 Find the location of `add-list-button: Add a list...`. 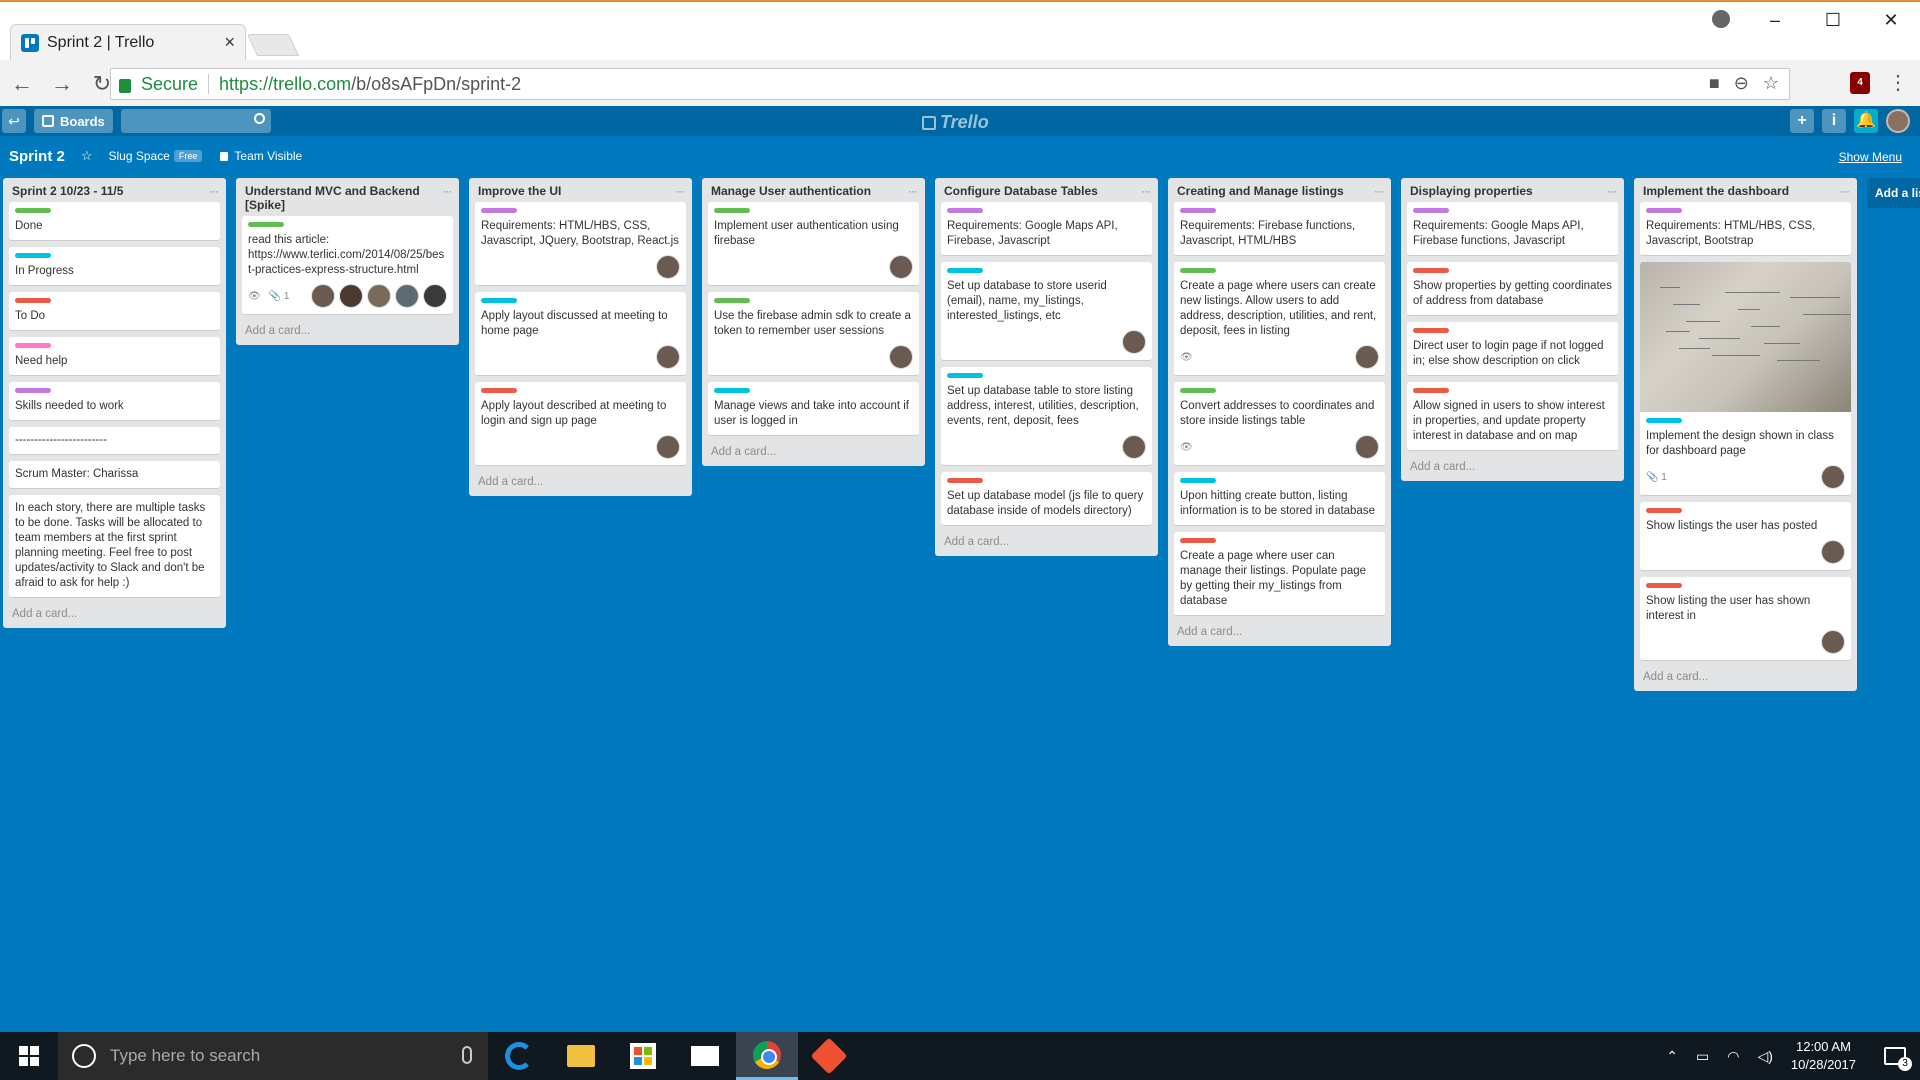

add-list-button: Add a list... is located at coordinates (1893, 193).